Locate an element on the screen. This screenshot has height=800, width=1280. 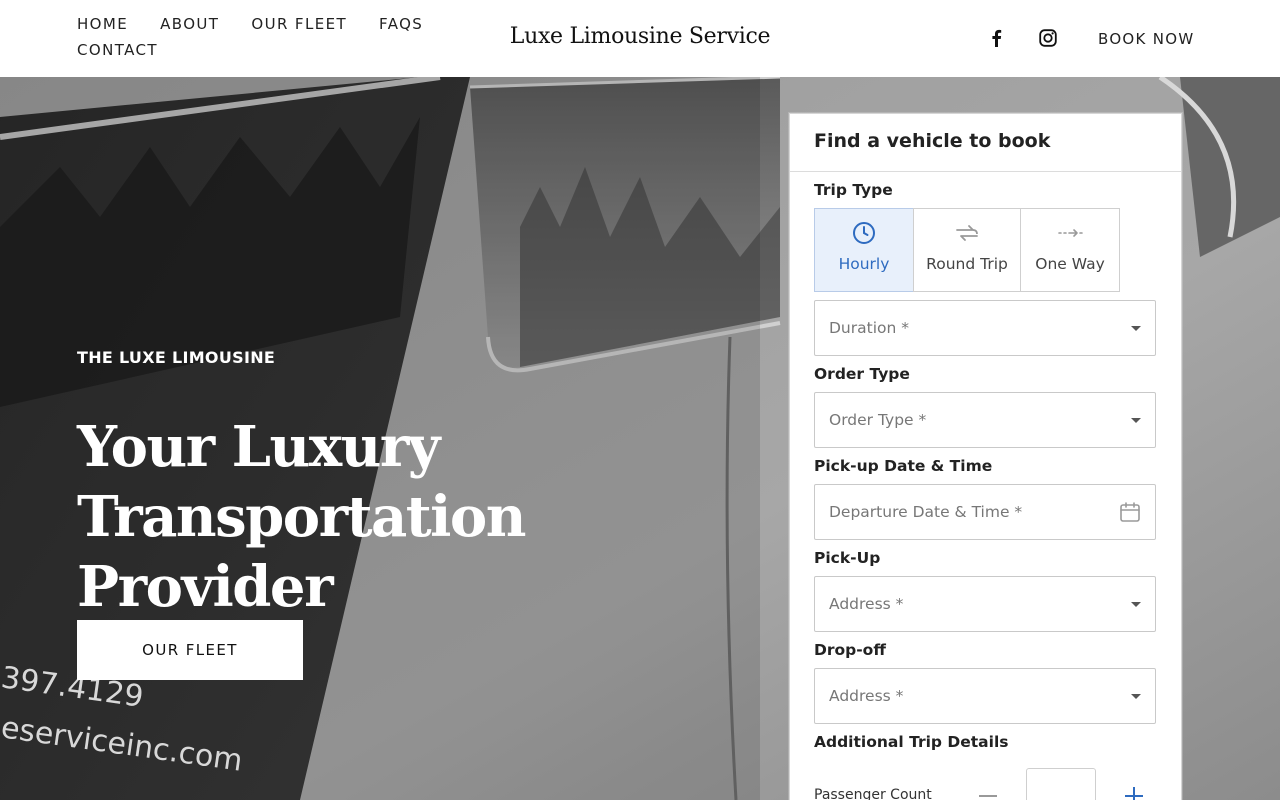
passenger-count-input is located at coordinates (1061, 784).